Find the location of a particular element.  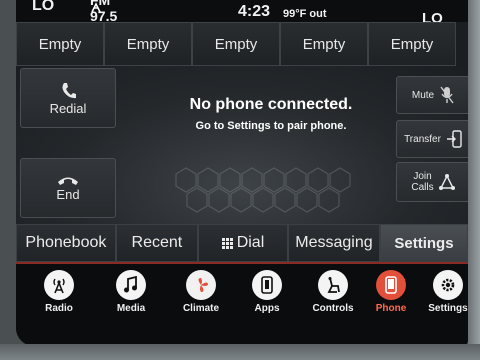

preset-2: Empty is located at coordinates (148, 44).